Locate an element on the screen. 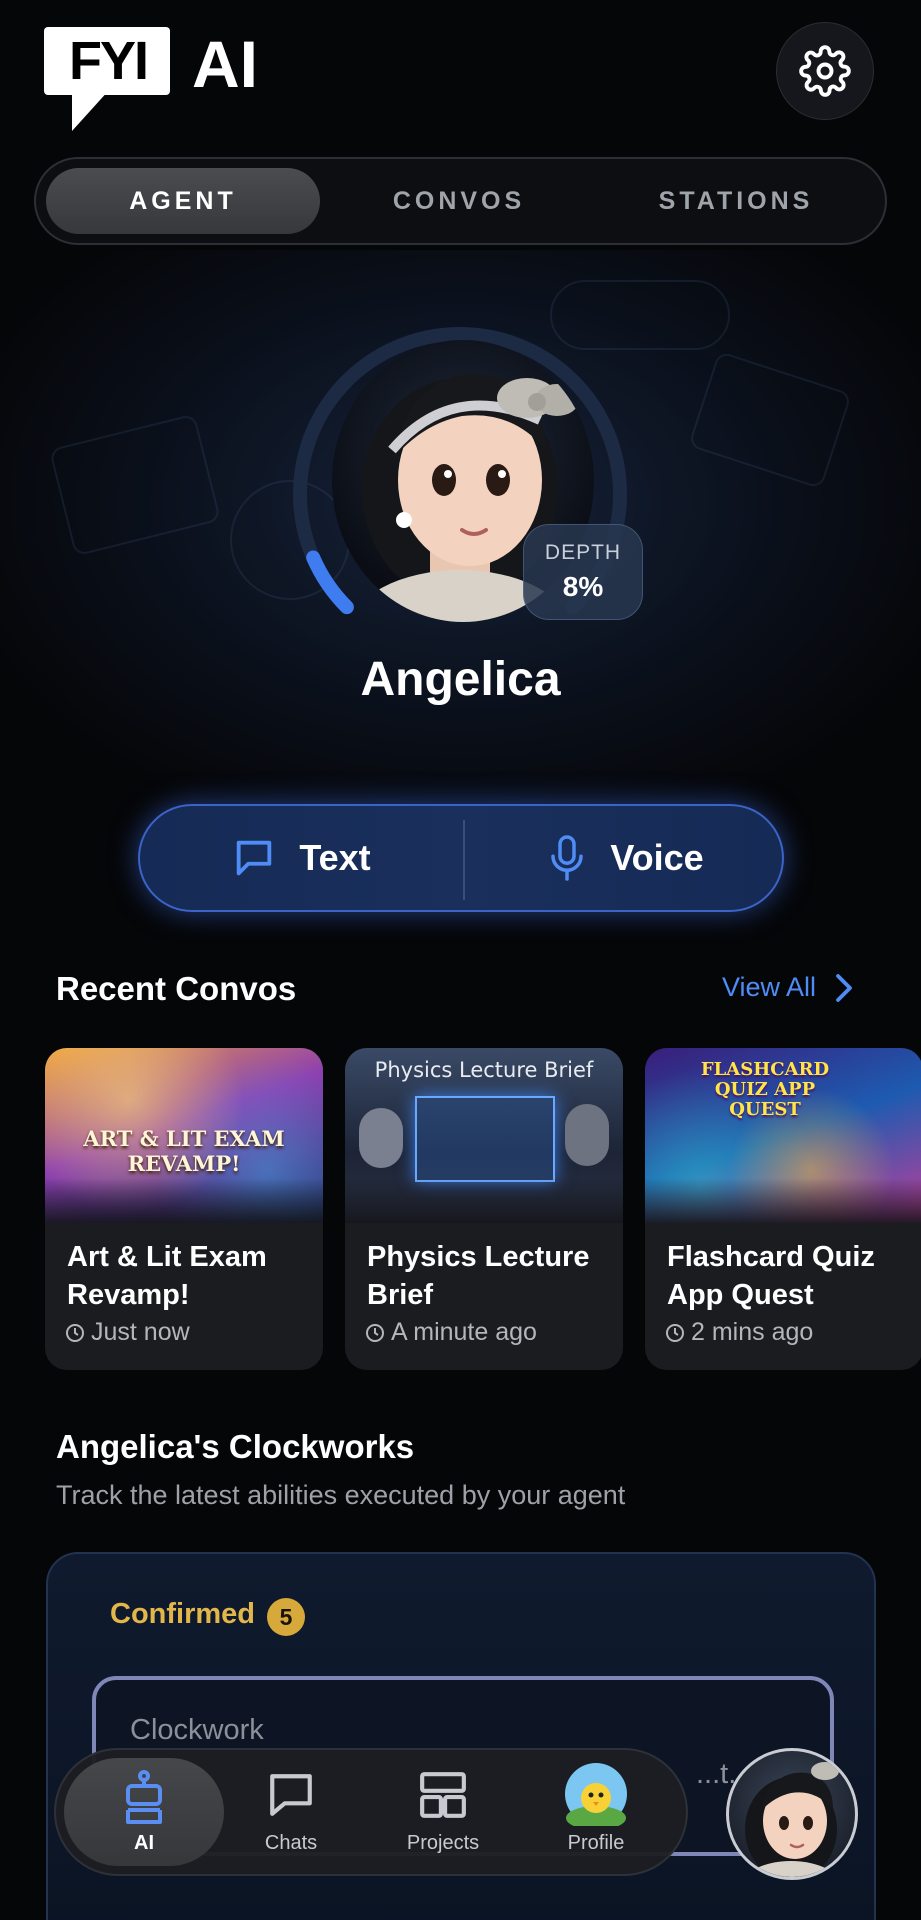  thumbnail-board is located at coordinates (485, 1139).